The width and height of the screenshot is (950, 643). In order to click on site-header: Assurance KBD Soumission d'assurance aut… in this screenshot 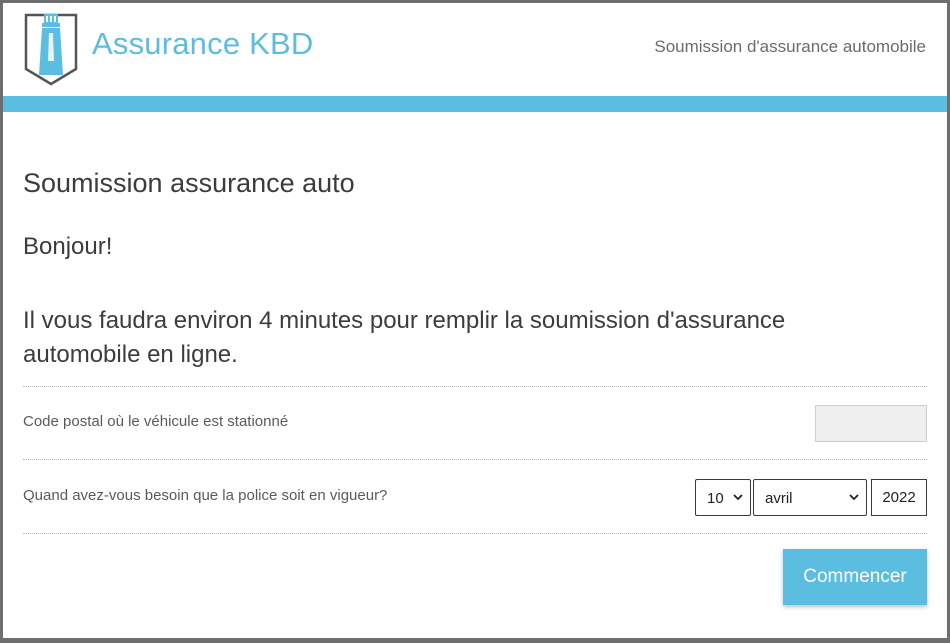, I will do `click(475, 49)`.